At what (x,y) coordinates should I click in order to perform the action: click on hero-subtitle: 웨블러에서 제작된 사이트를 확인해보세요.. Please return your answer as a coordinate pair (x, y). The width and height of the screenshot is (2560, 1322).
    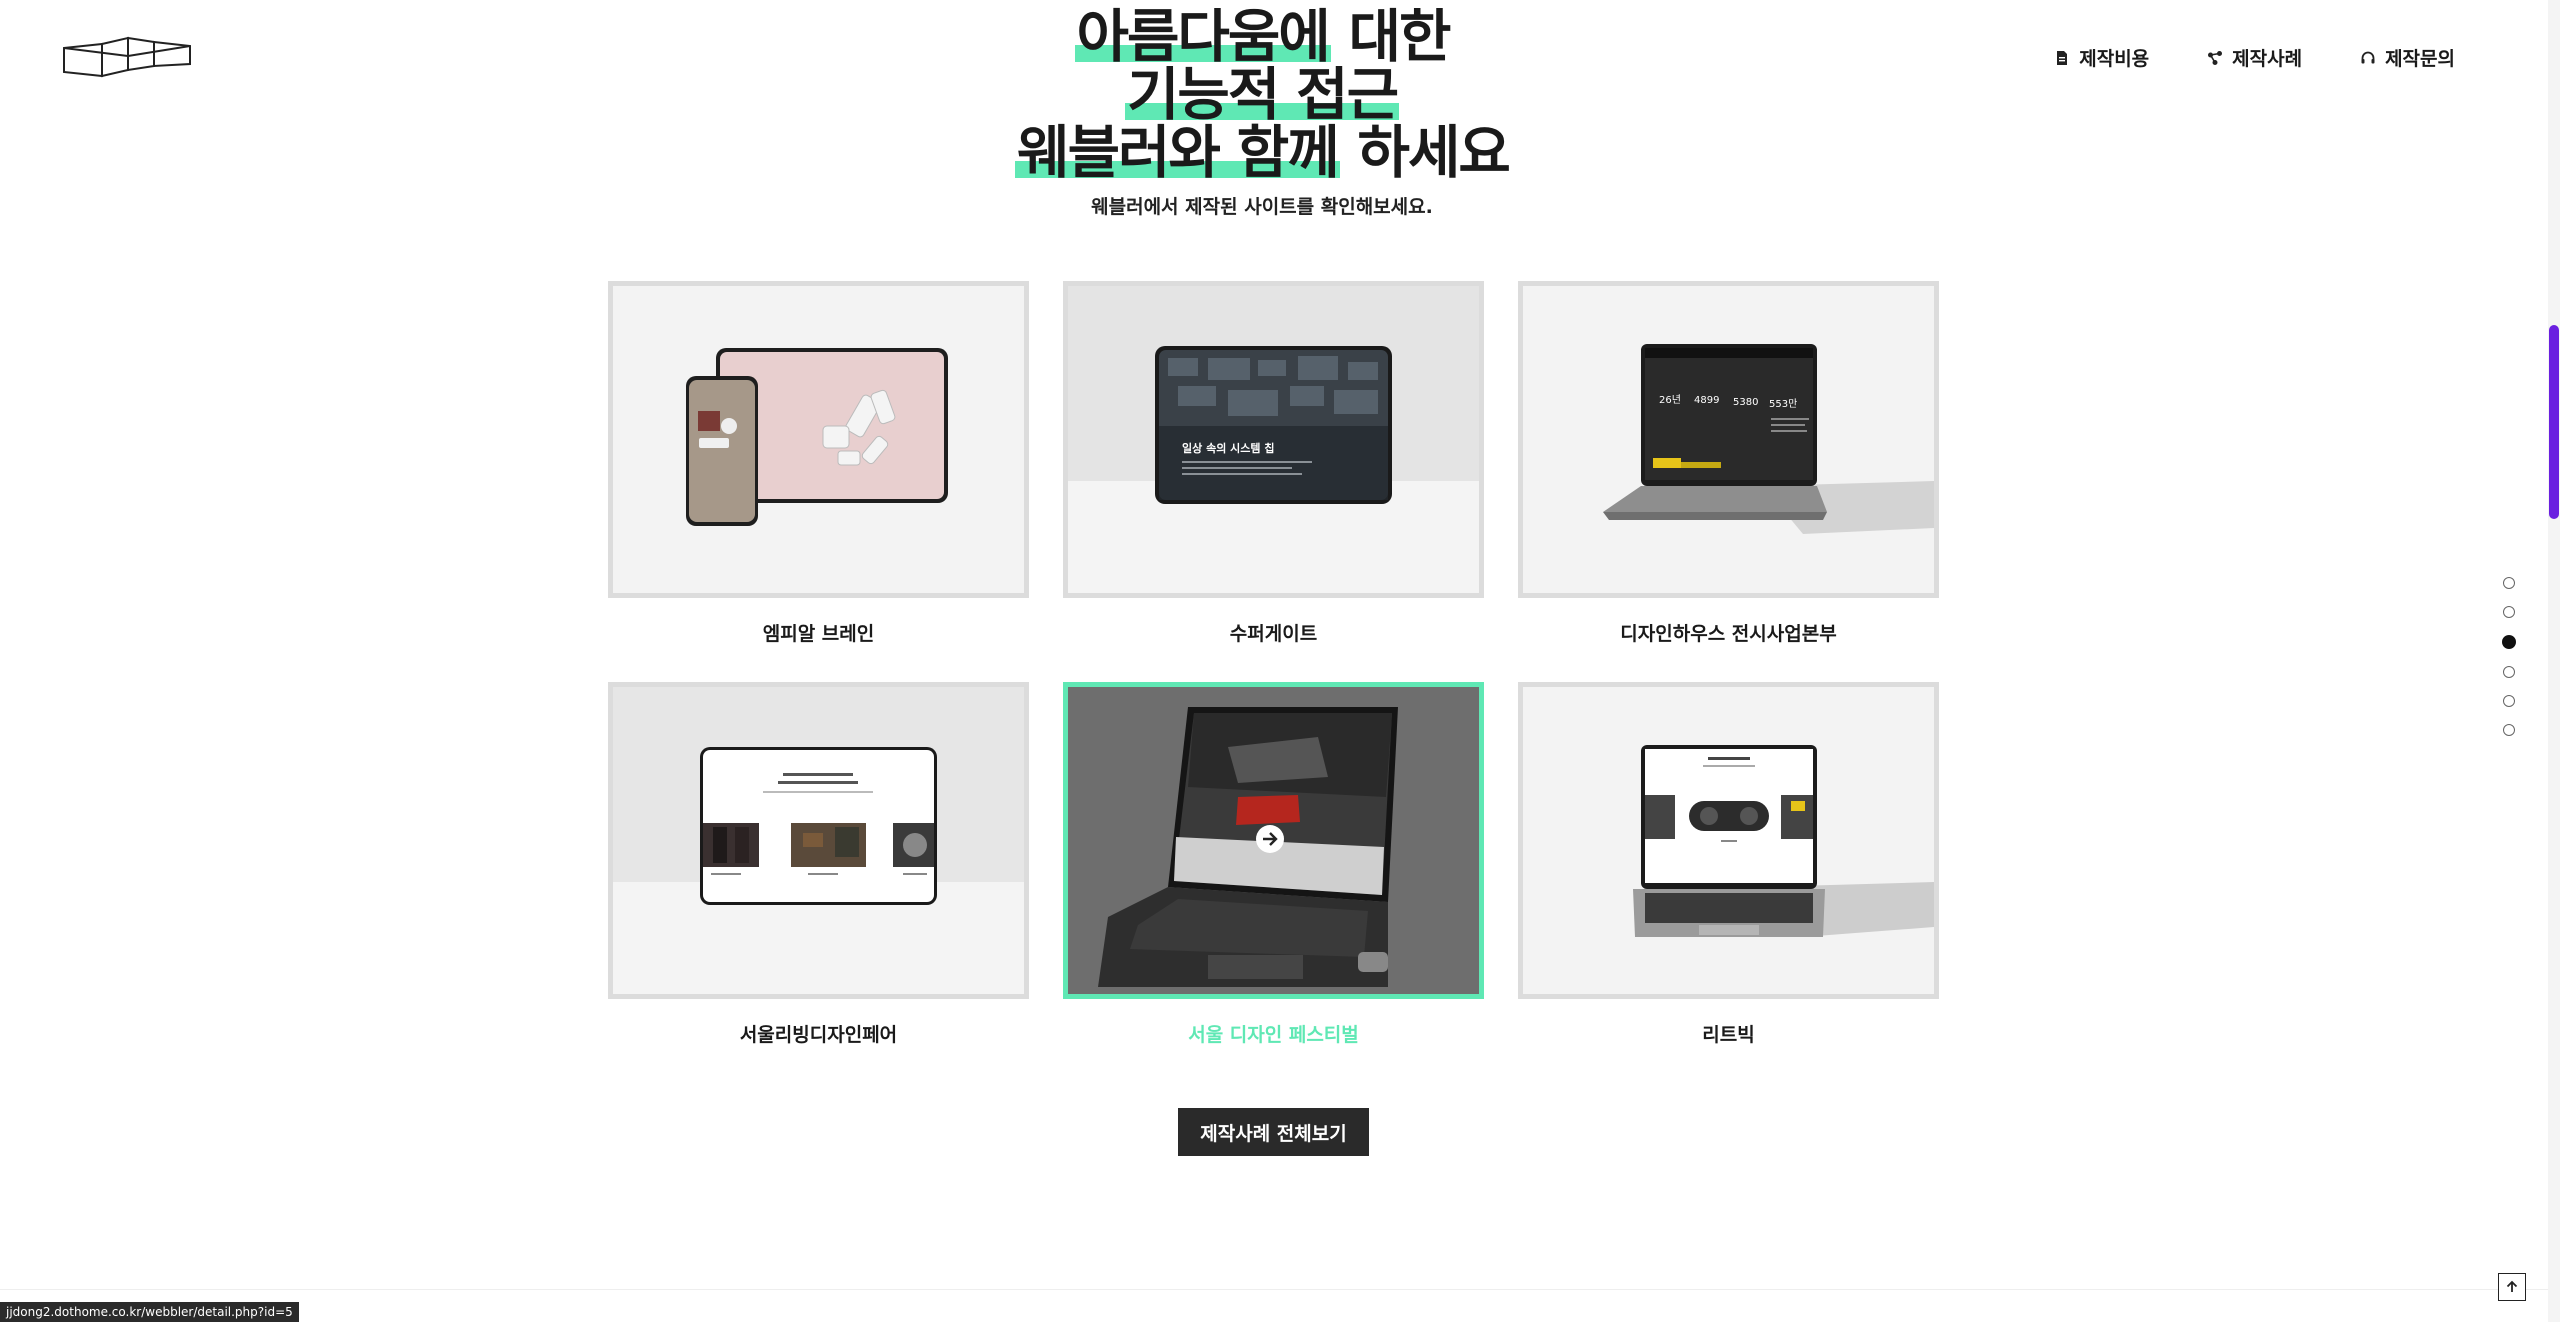
    Looking at the image, I should click on (1262, 207).